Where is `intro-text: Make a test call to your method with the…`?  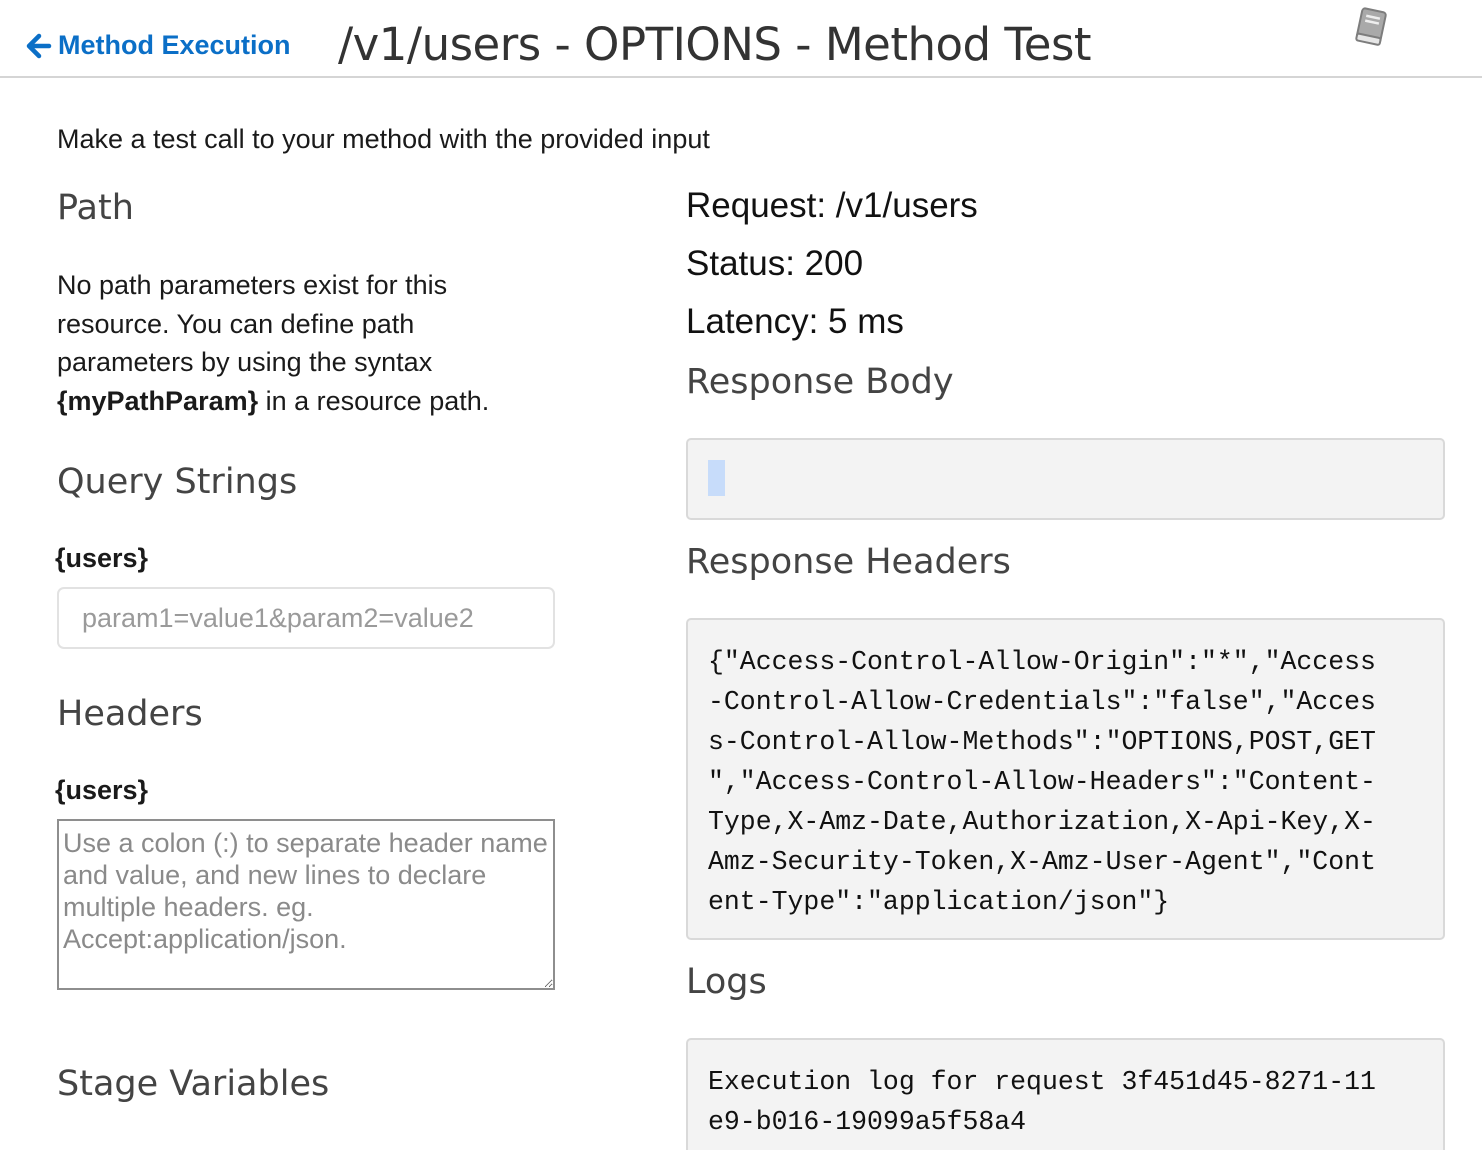
intro-text: Make a test call to your method with the… is located at coordinates (383, 139).